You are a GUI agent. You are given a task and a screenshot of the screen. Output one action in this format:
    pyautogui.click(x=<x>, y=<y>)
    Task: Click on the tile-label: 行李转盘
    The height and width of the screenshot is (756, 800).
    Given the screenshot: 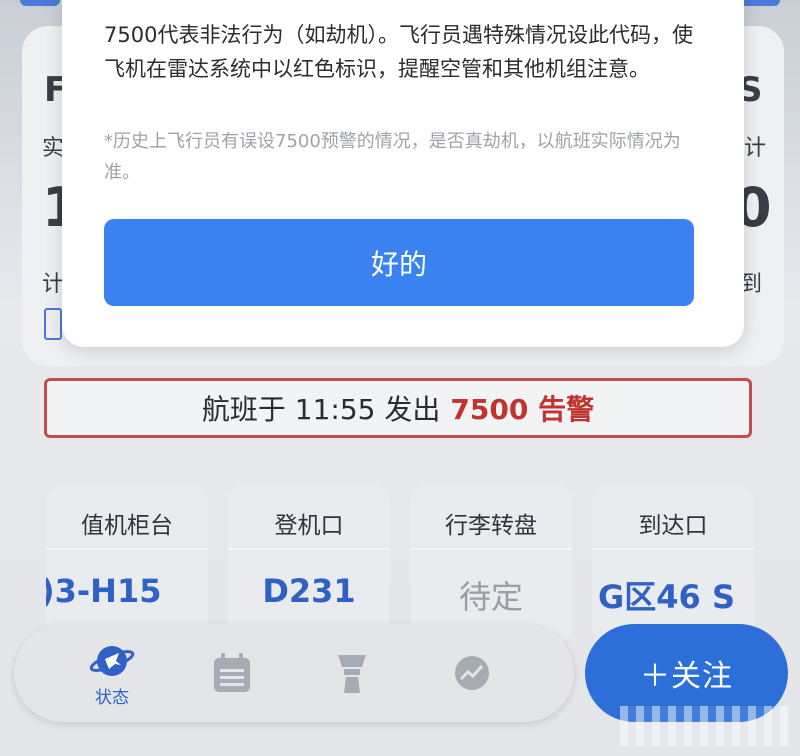 What is the action you would take?
    pyautogui.click(x=491, y=526)
    